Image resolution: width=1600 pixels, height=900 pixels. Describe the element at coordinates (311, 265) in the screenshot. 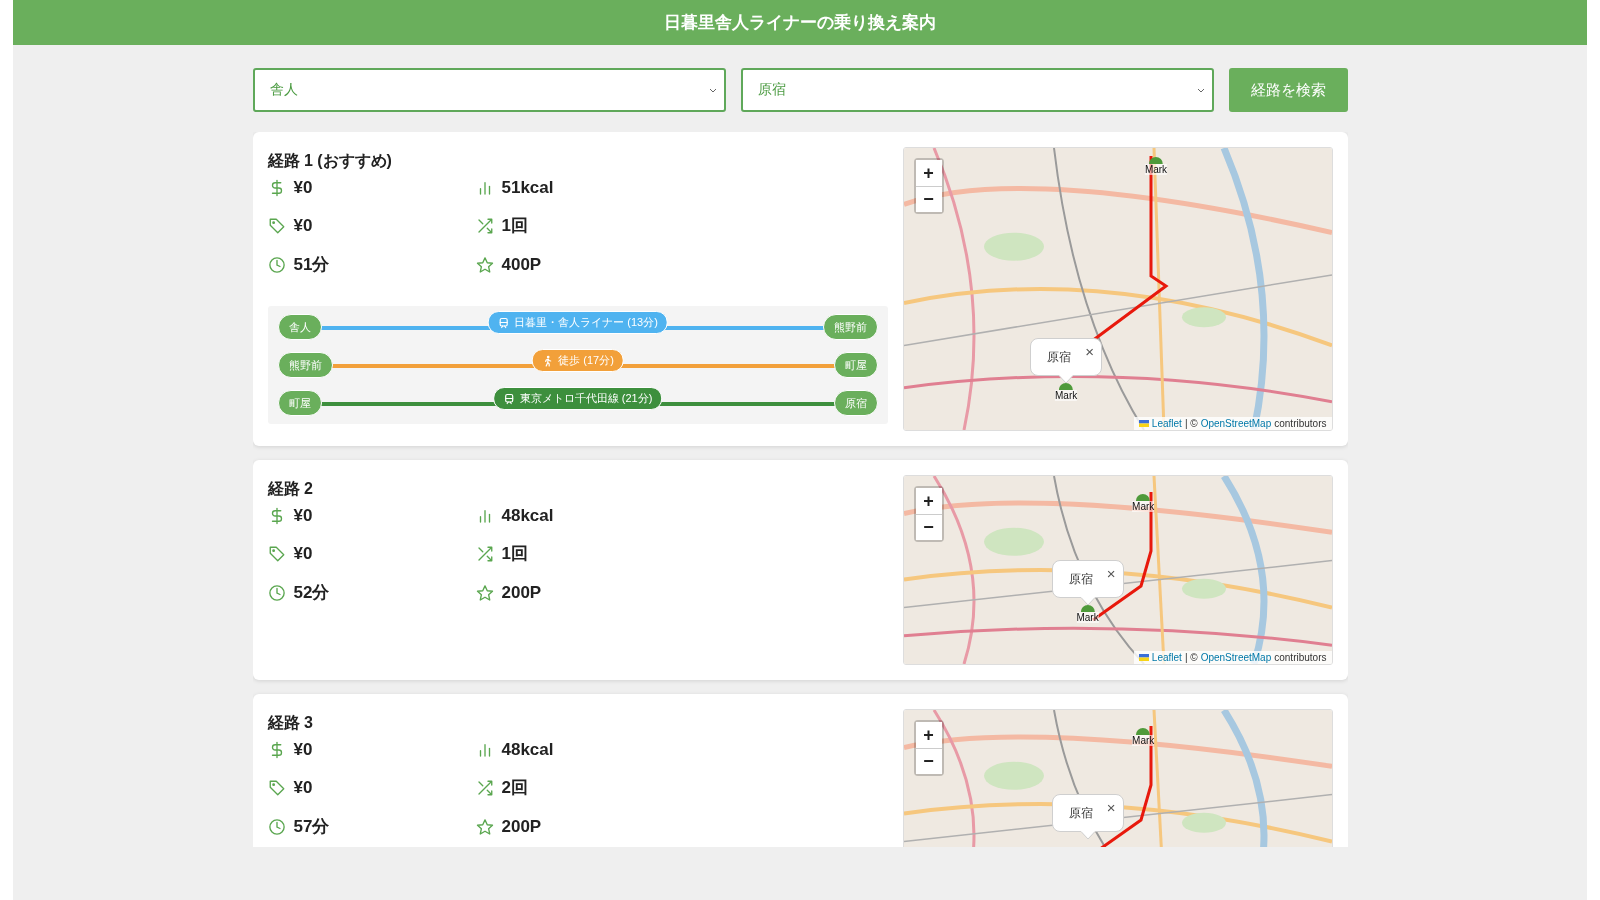

I see `stat-value: 51分` at that location.